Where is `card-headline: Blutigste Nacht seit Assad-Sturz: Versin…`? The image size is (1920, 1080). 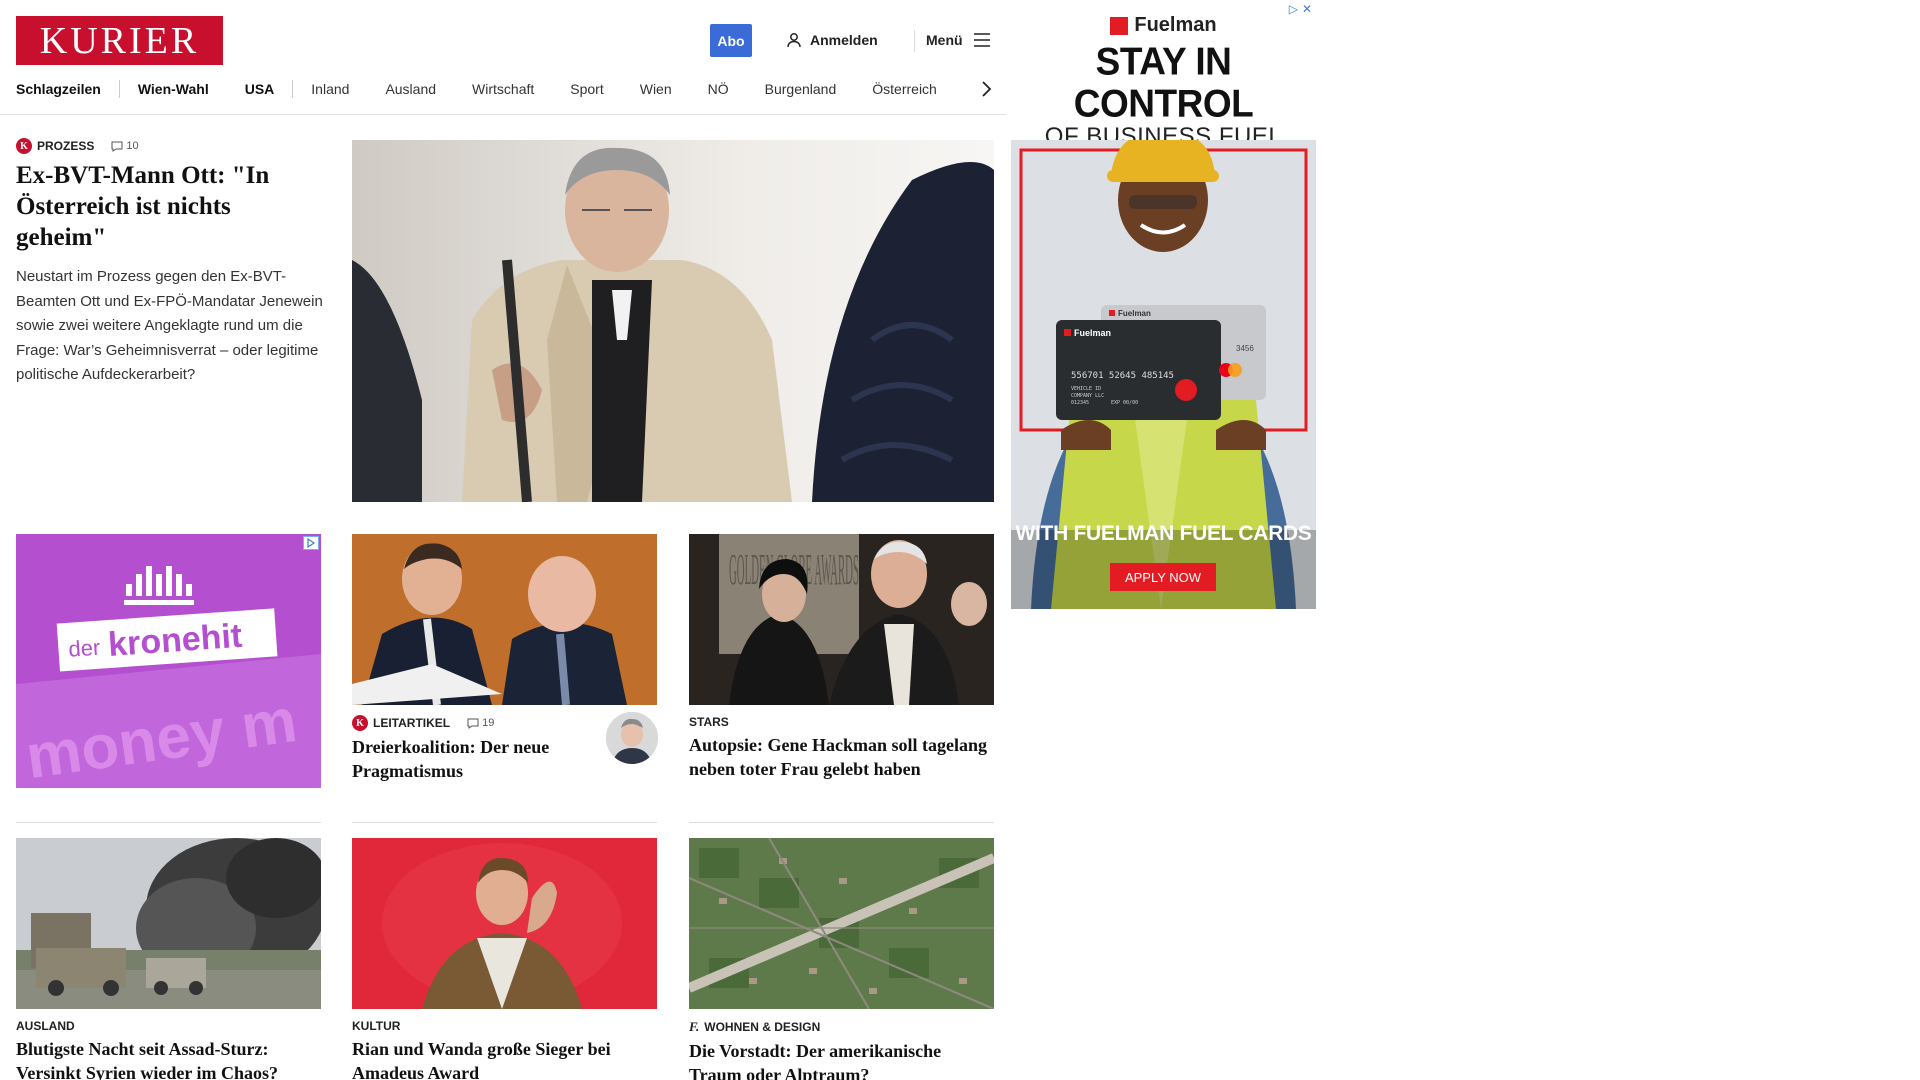
card-headline: Blutigste Nacht seit Assad-Sturz: Versin… is located at coordinates (168, 1058).